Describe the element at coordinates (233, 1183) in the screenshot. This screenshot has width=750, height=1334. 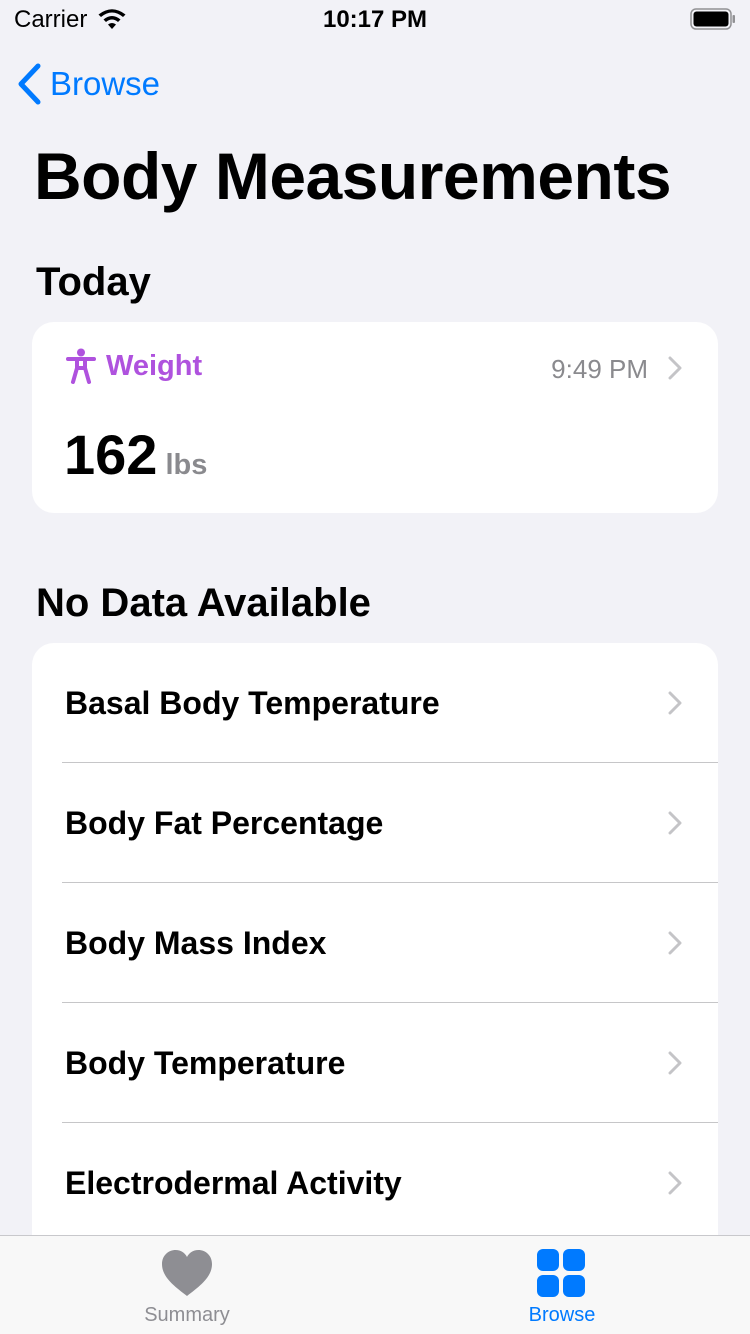
I see `list-item-label: Electrodermal Activity` at that location.